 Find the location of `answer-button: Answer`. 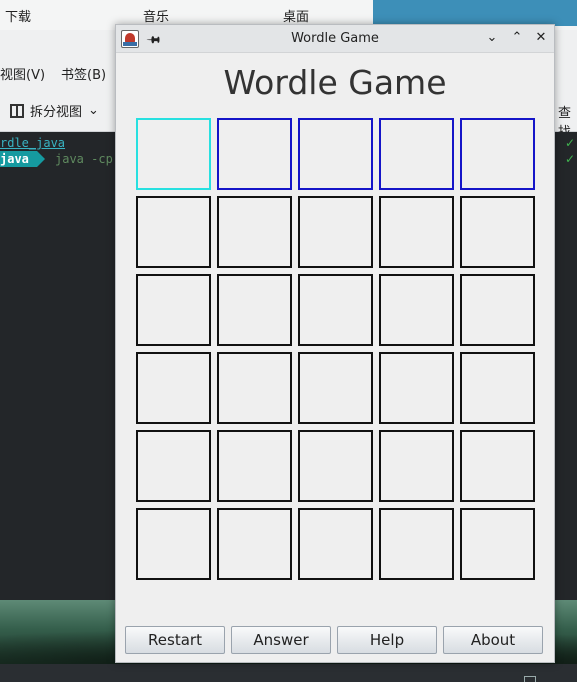

answer-button: Answer is located at coordinates (281, 640).